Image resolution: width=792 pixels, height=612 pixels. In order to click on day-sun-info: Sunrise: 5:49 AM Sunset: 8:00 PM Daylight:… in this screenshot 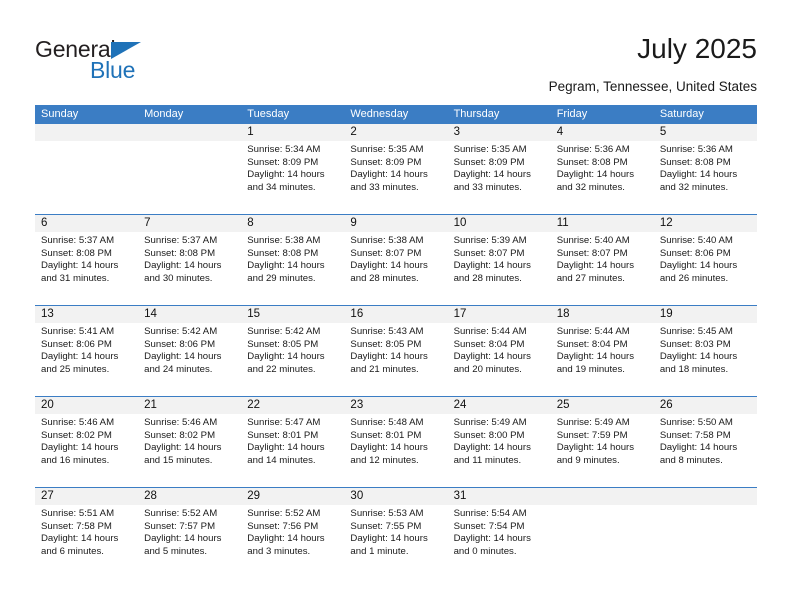, I will do `click(499, 440)`.